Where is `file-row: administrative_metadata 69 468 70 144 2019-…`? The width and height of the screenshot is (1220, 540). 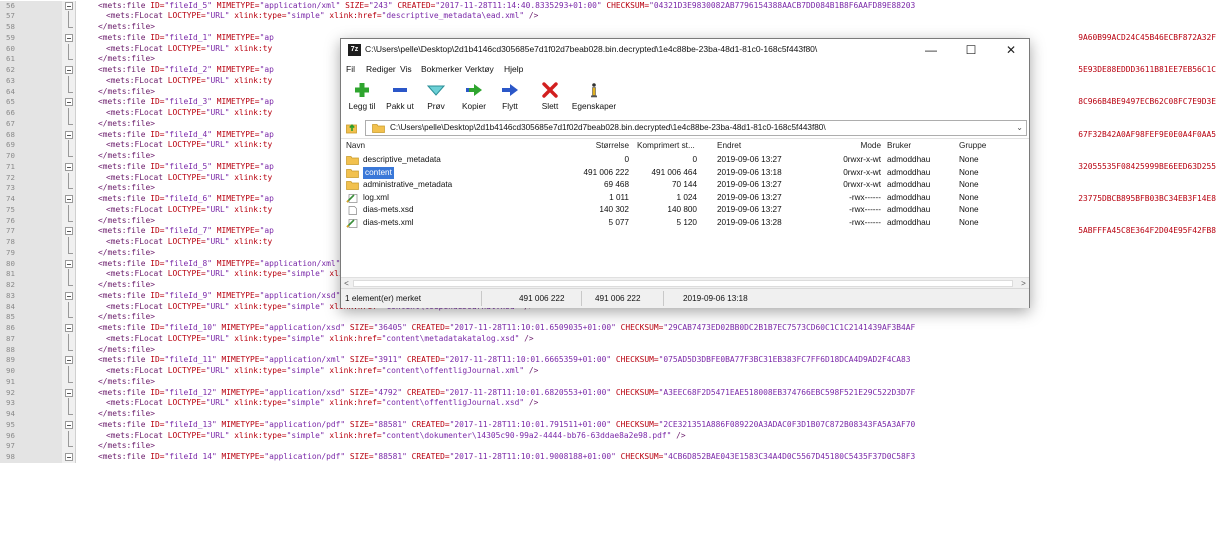
file-row: administrative_metadata 69 468 70 144 2019-… is located at coordinates (685, 185).